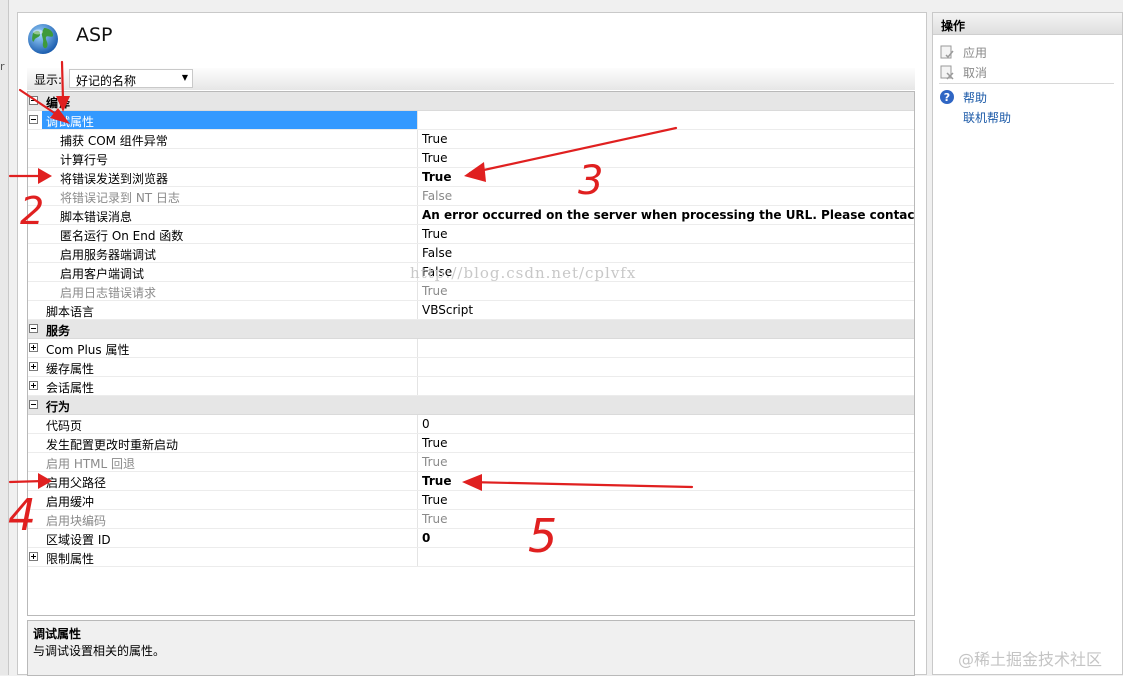 This screenshot has height=676, width=1123. I want to click on property-row: 启用块编码 True, so click(471, 519).